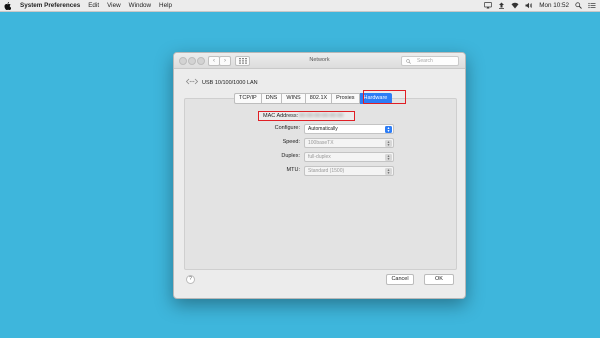 This screenshot has height=338, width=600. Describe the element at coordinates (272, 98) in the screenshot. I see `tab-dns: DNS` at that location.